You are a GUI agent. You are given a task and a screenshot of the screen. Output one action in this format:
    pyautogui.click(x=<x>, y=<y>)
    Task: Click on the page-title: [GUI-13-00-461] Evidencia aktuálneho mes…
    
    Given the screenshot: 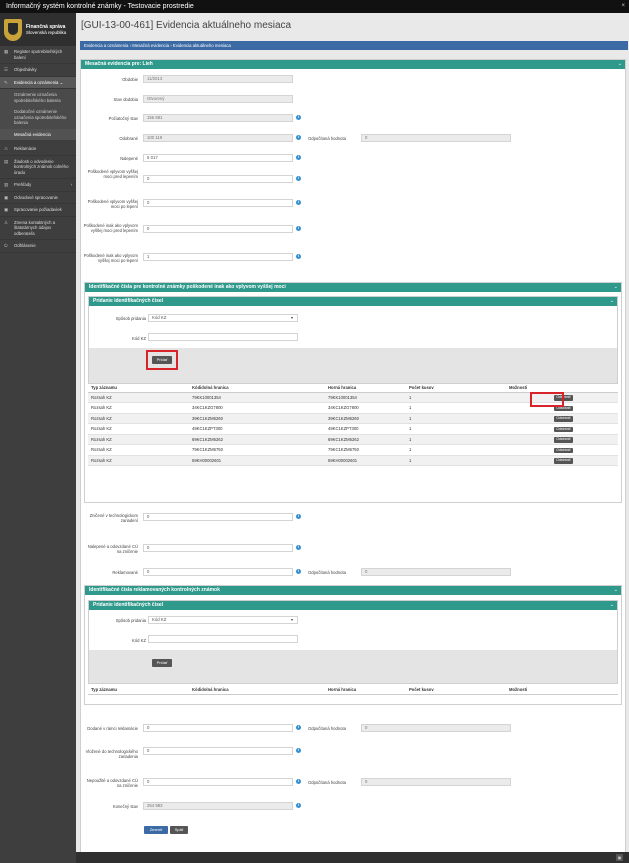 What is the action you would take?
    pyautogui.click(x=186, y=25)
    